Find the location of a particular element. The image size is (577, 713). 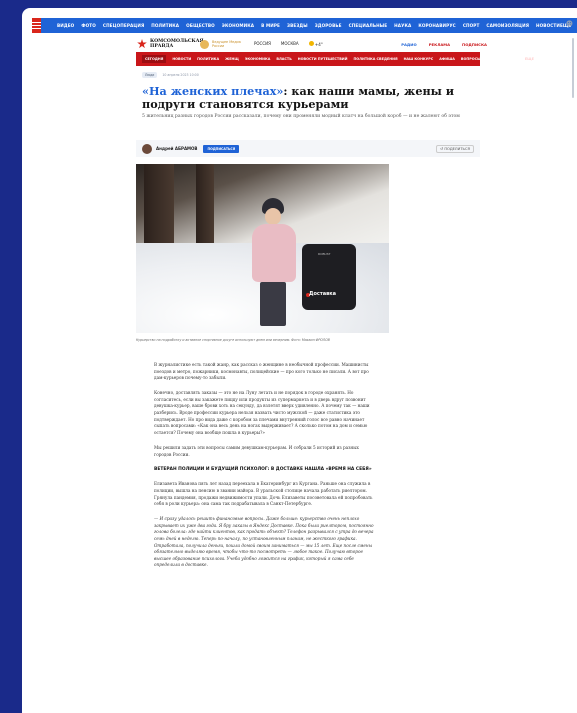

section-nav-item: АФИША is located at coordinates (447, 59).